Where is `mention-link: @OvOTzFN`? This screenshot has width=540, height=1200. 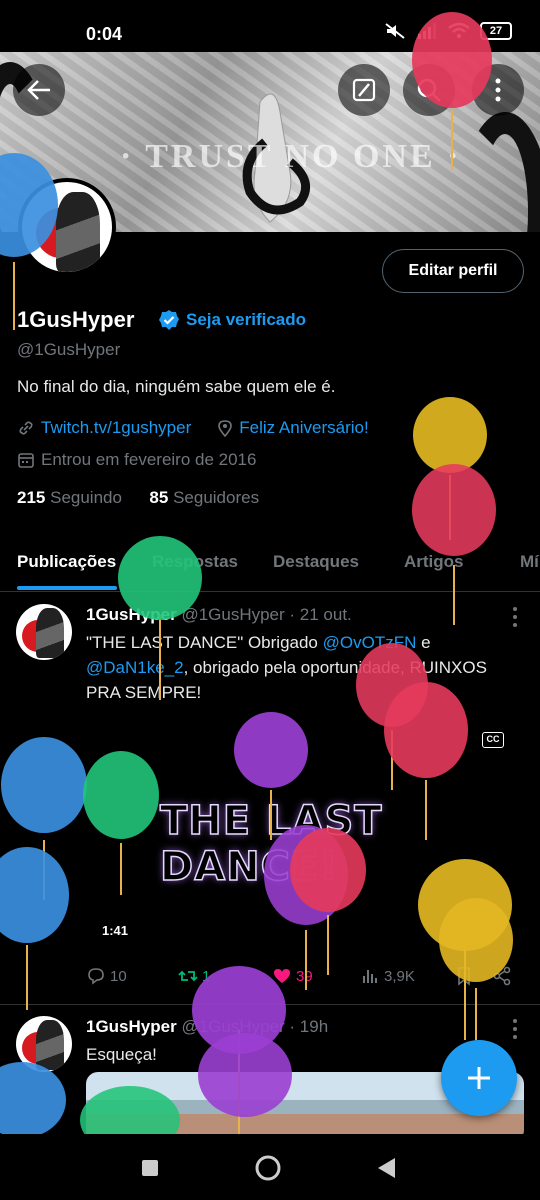 mention-link: @OvOTzFN is located at coordinates (370, 642).